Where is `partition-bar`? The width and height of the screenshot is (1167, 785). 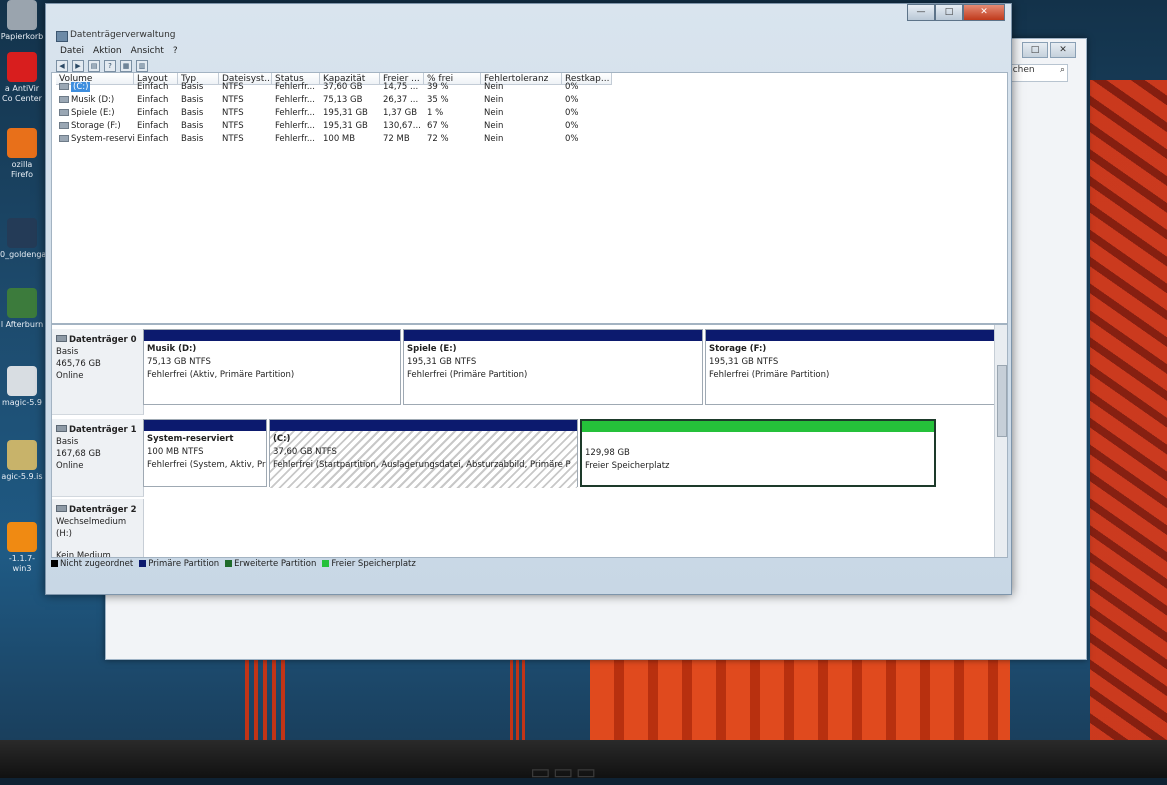 partition-bar is located at coordinates (423, 425).